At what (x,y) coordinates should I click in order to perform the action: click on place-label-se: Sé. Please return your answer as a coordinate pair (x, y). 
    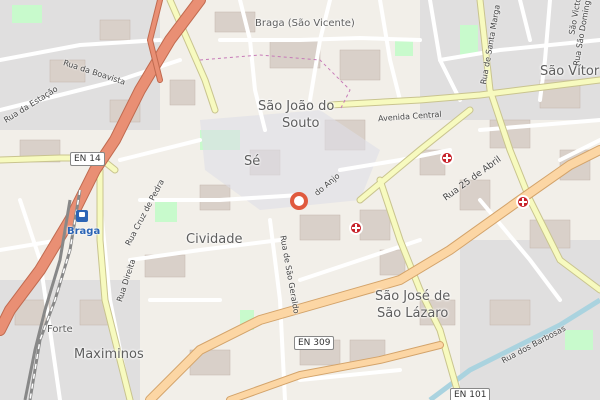
    Looking at the image, I should click on (252, 161).